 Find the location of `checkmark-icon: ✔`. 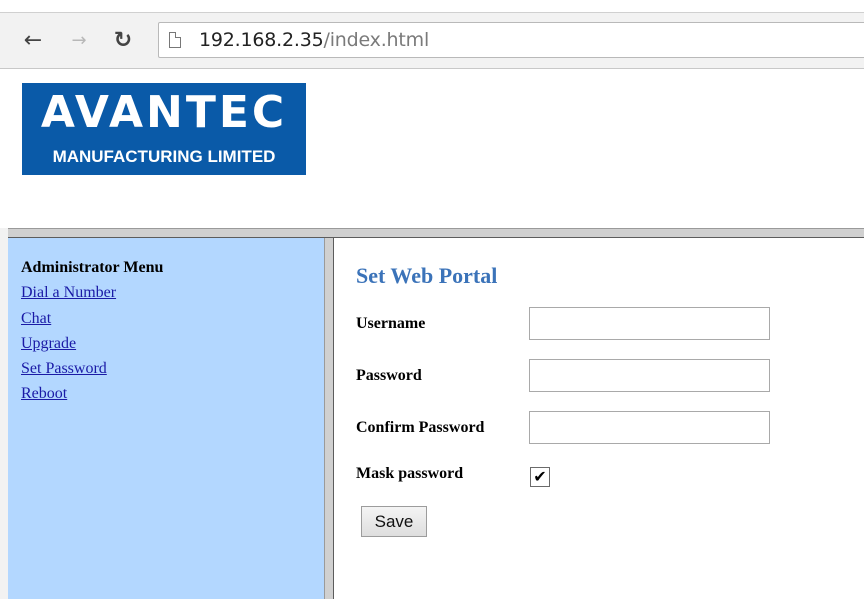

checkmark-icon: ✔ is located at coordinates (540, 476).